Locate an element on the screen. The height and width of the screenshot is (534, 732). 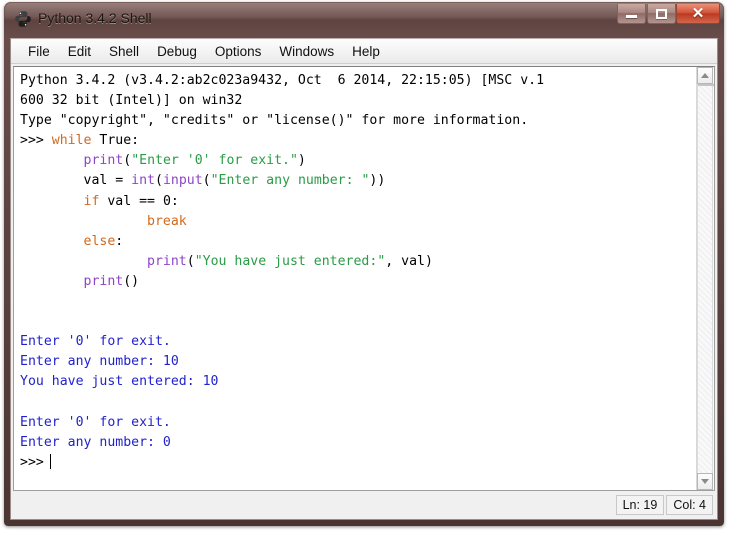
banner-line-2: 600 32 bit (Intel)] on win32 is located at coordinates (131, 101).